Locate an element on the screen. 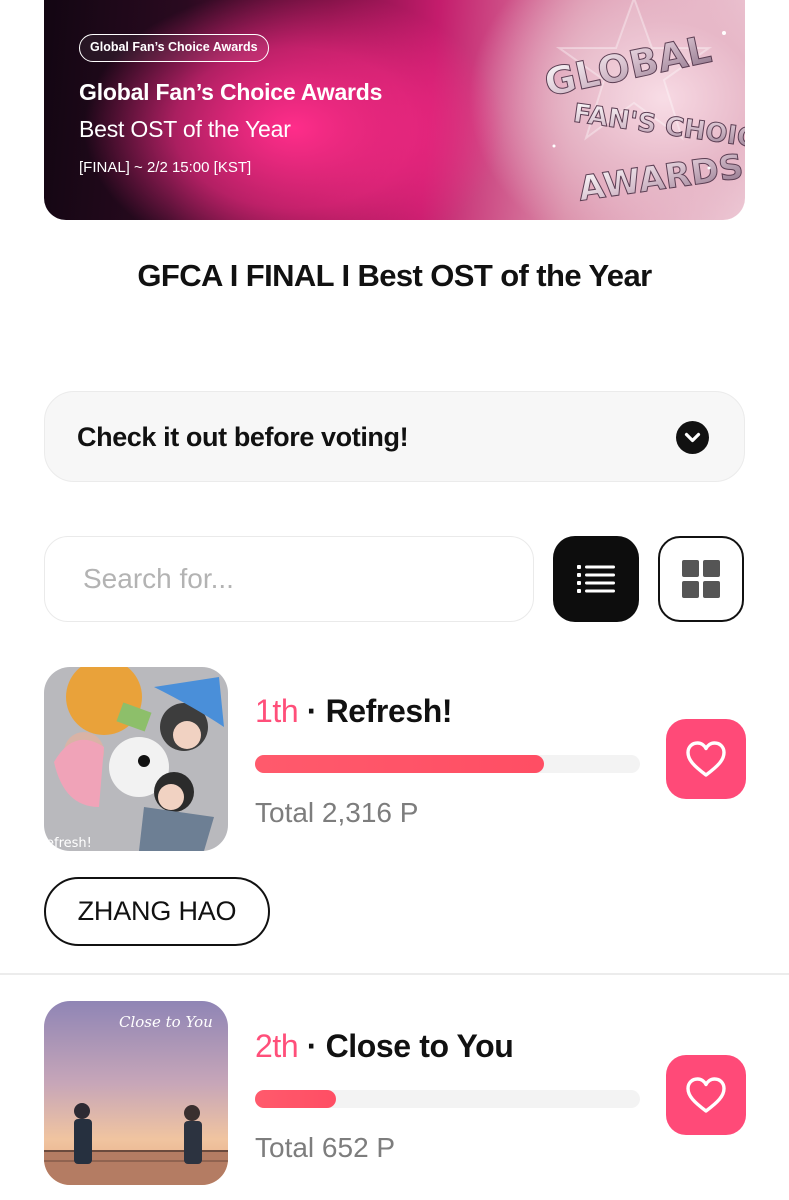 Image resolution: width=789 pixels, height=1200 pixels. banner-date: [FINAL] ~ 2/2 15:00 [KST] is located at coordinates (165, 167).